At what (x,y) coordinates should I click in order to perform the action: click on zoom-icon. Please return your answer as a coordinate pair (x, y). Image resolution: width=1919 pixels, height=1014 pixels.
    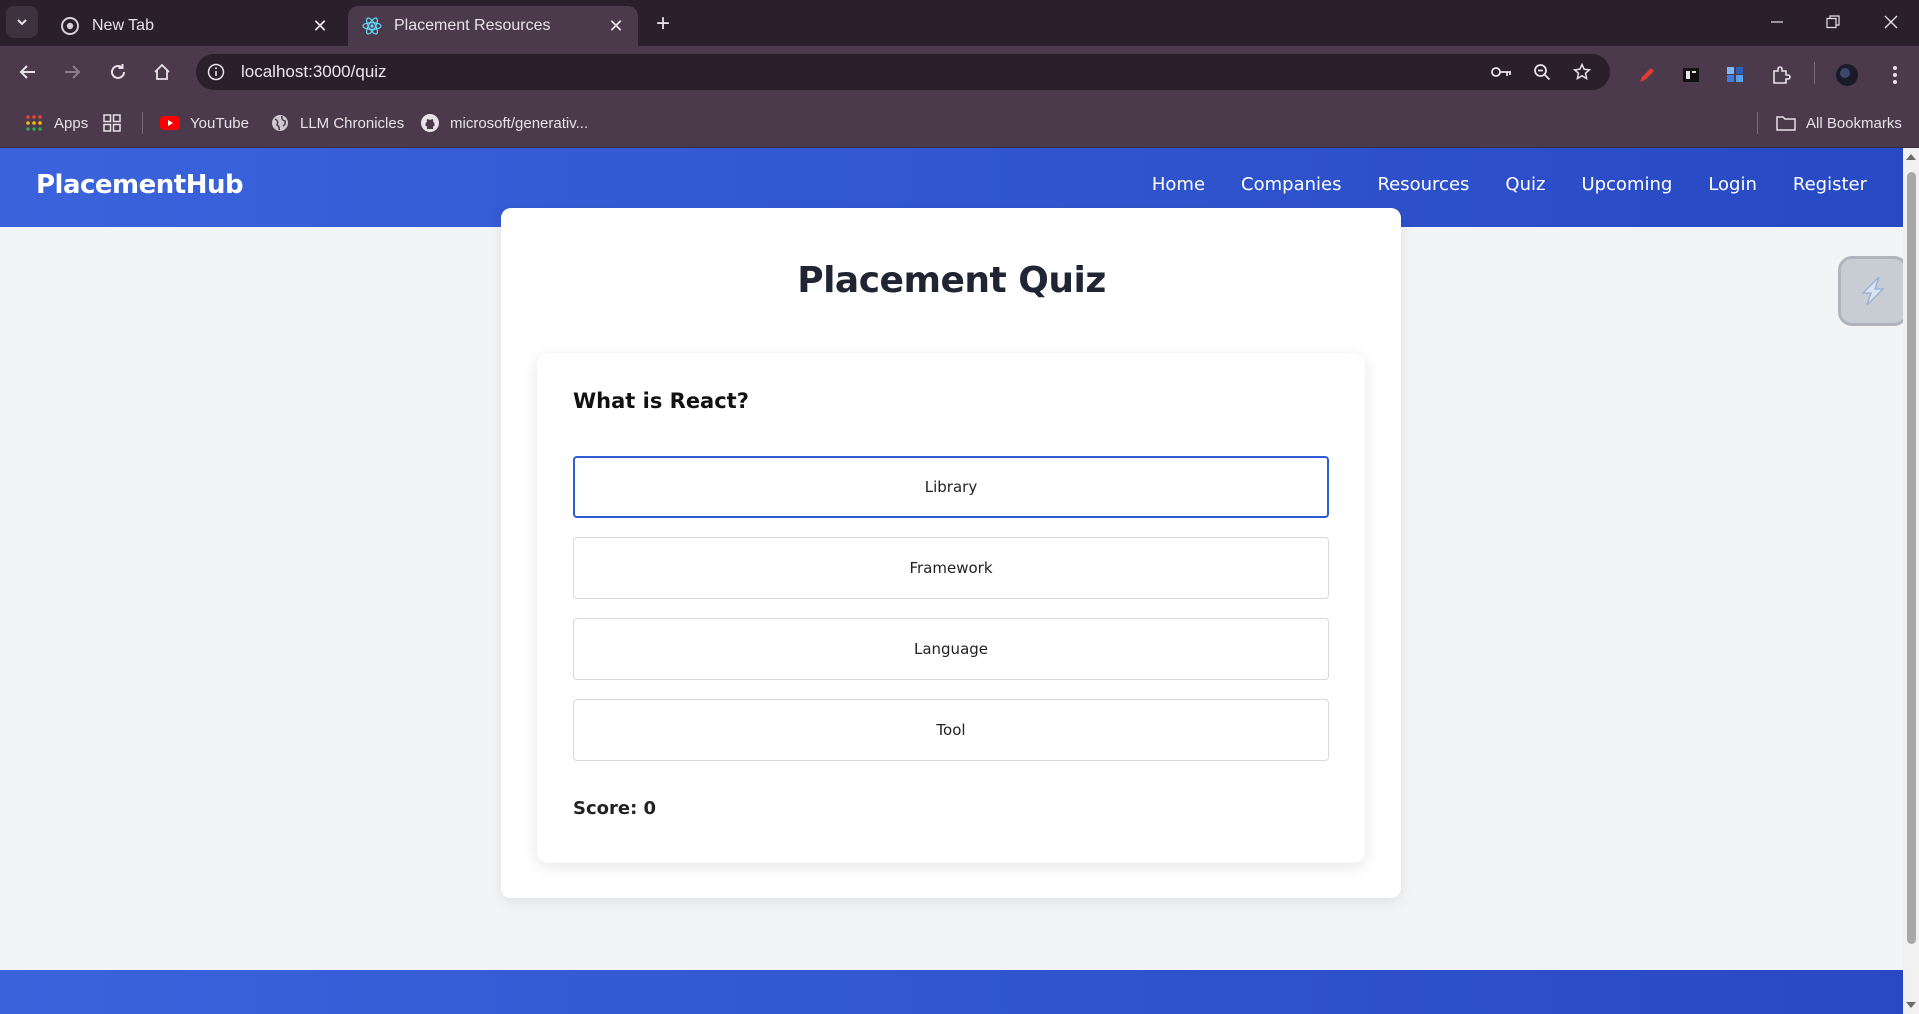
    Looking at the image, I should click on (1542, 72).